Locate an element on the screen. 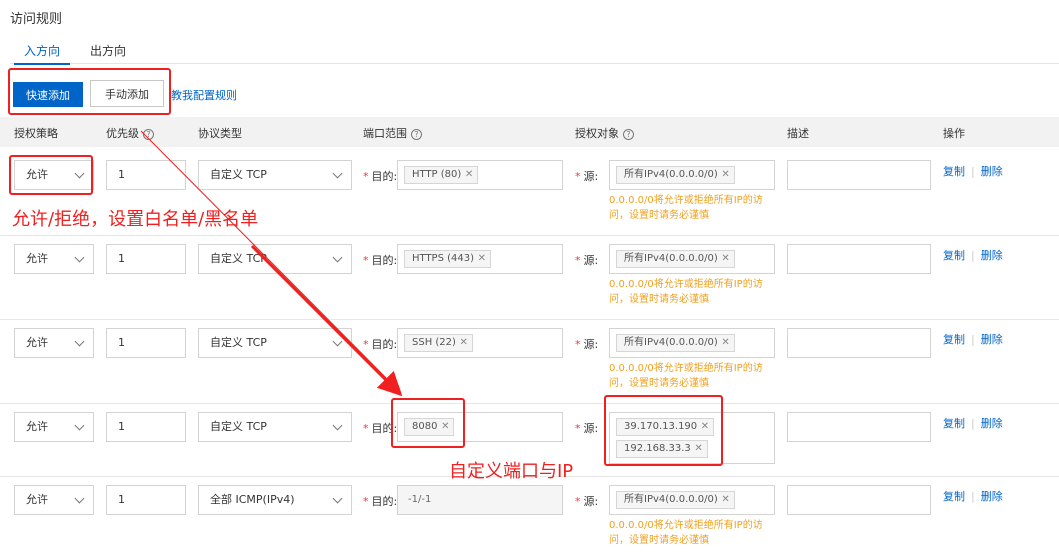 This screenshot has width=1059, height=558. tab-inbound: 入方向 is located at coordinates (42, 53).